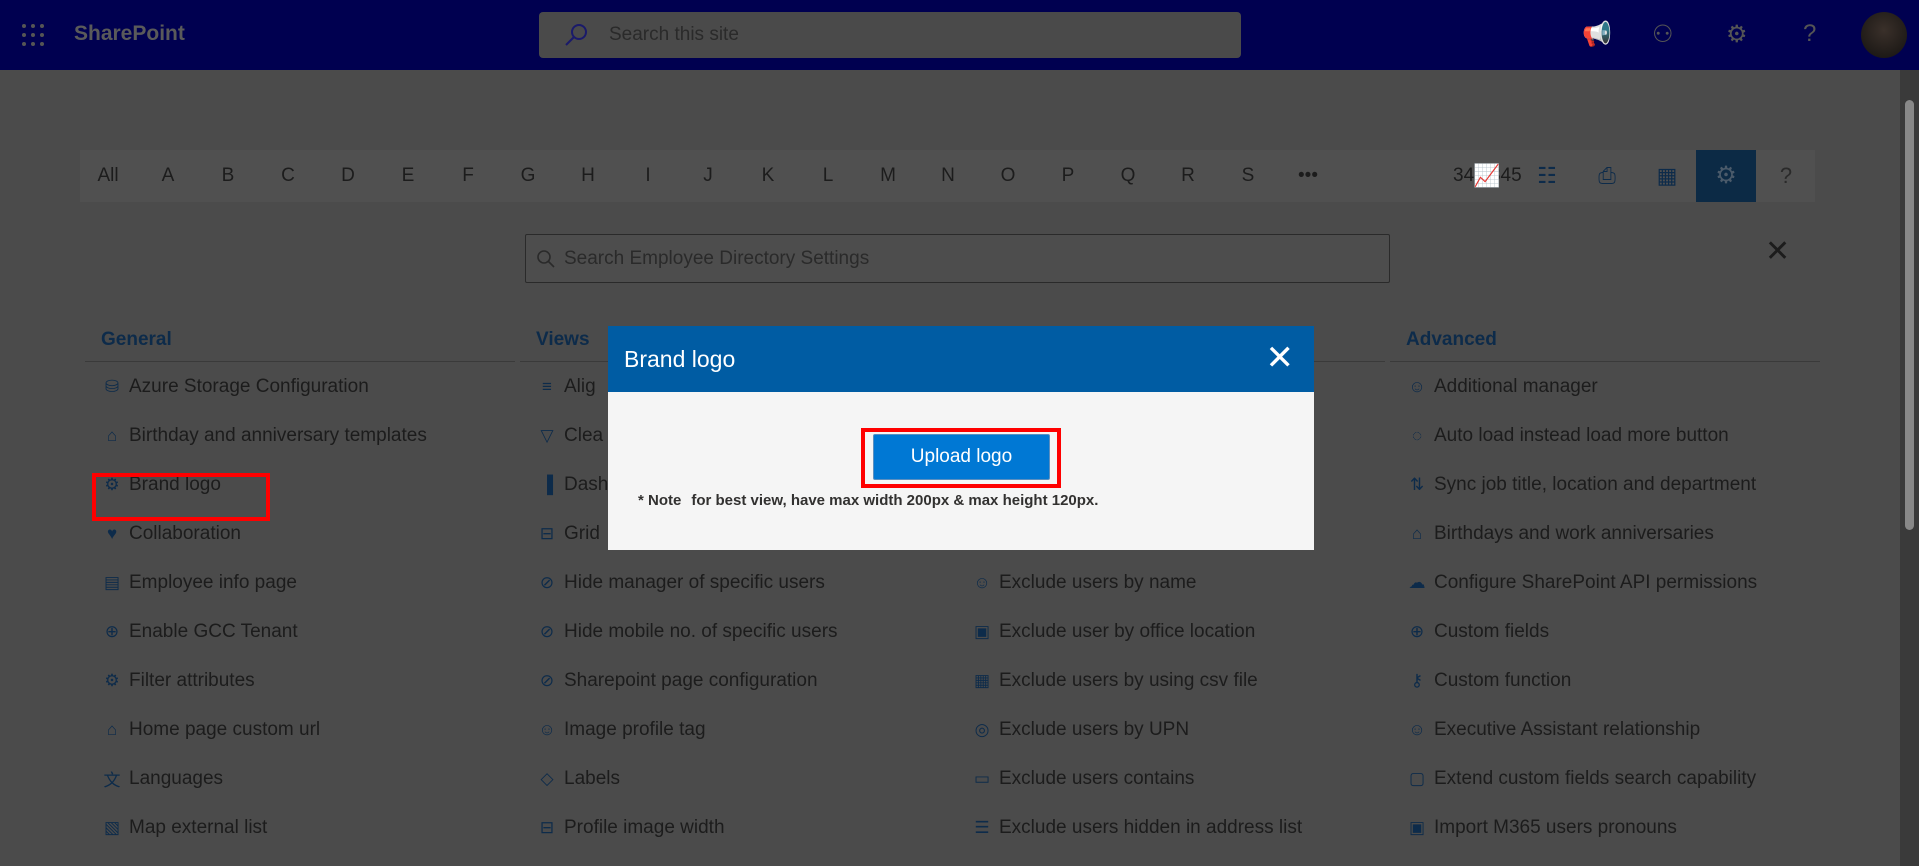 This screenshot has width=1919, height=866. What do you see at coordinates (129, 34) in the screenshot?
I see `app-name: SharePoint` at bounding box center [129, 34].